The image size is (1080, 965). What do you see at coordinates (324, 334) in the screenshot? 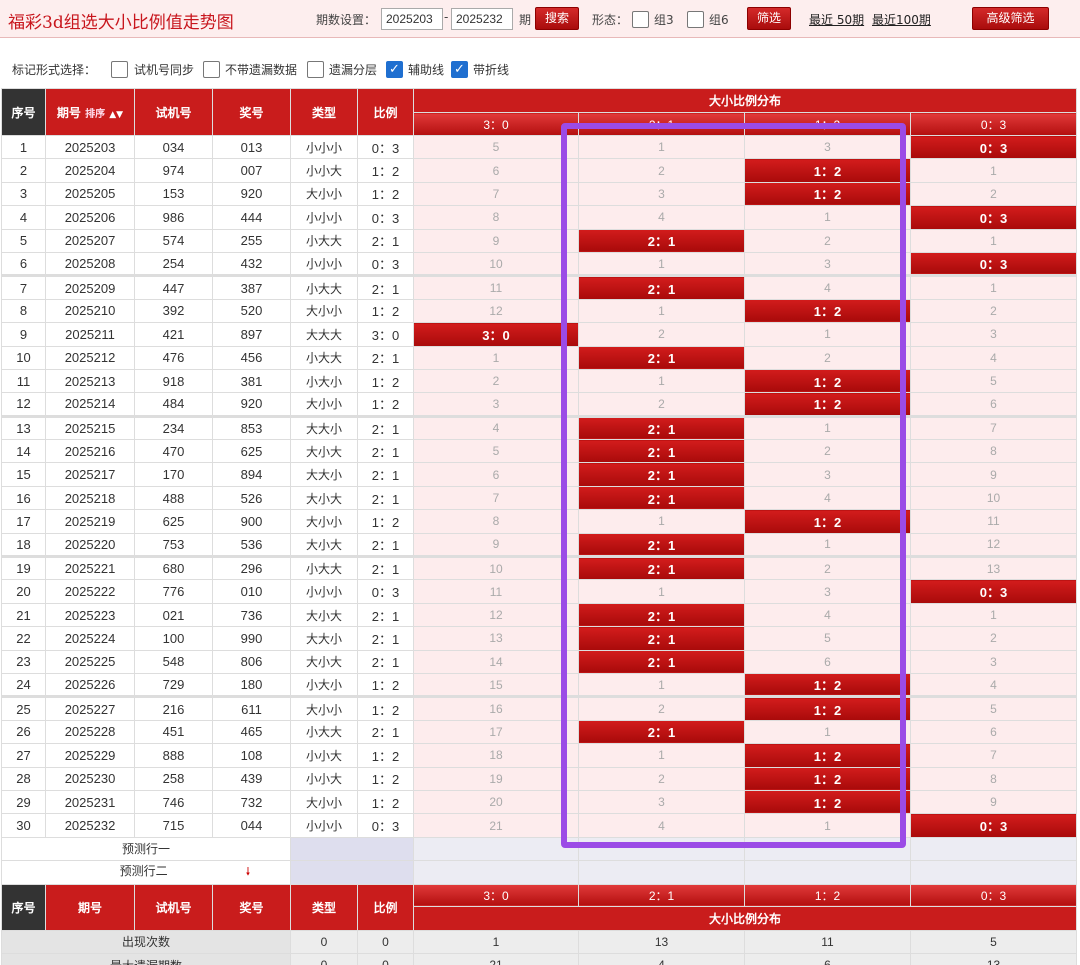
I see `row-type: 大大大` at bounding box center [324, 334].